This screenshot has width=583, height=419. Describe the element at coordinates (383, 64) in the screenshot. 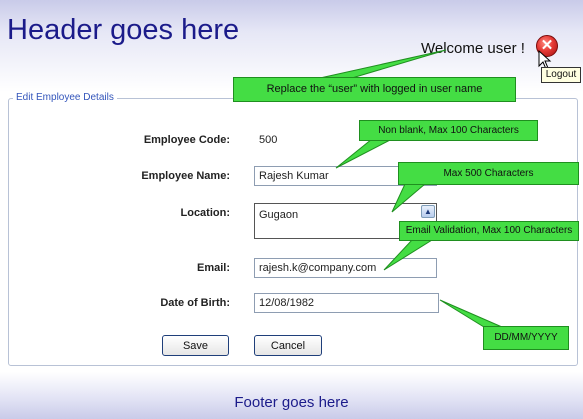

I see `user-note-tail` at that location.